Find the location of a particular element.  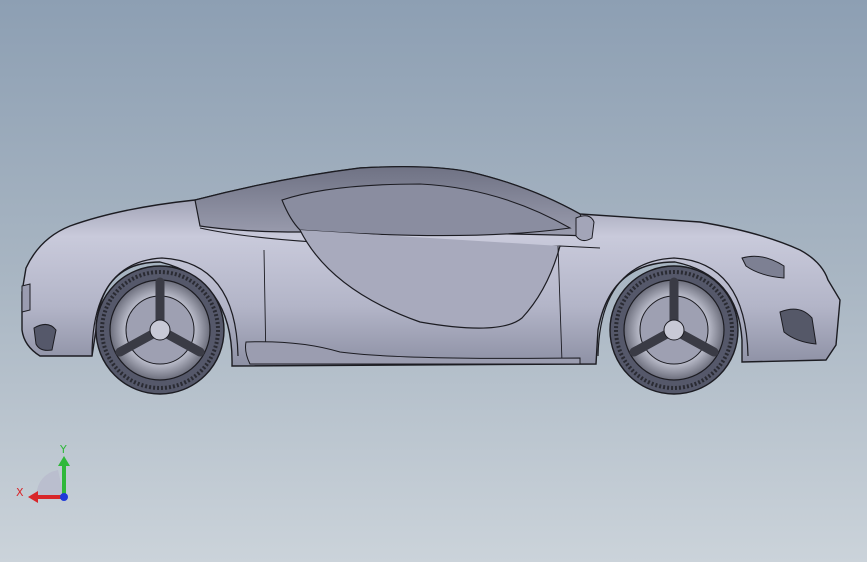

view-orientation-triad: Y X is located at coordinates (43, 473).